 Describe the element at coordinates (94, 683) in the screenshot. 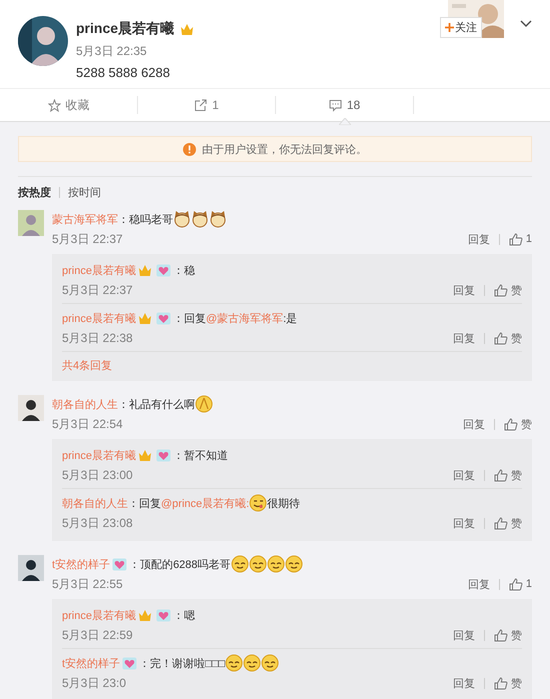

I see `comment-time: 5月3日 23:0` at that location.